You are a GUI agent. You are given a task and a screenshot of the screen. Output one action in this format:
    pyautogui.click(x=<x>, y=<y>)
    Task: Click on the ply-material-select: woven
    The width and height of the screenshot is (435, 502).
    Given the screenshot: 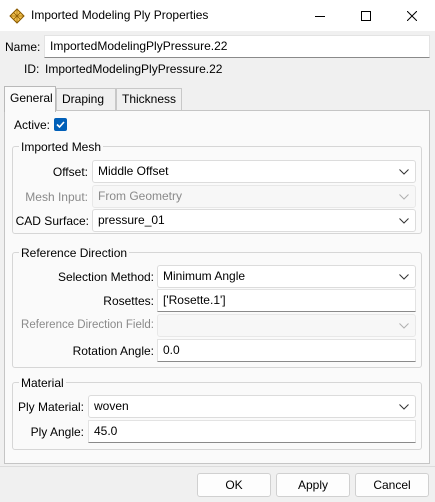 What is the action you would take?
    pyautogui.click(x=252, y=406)
    